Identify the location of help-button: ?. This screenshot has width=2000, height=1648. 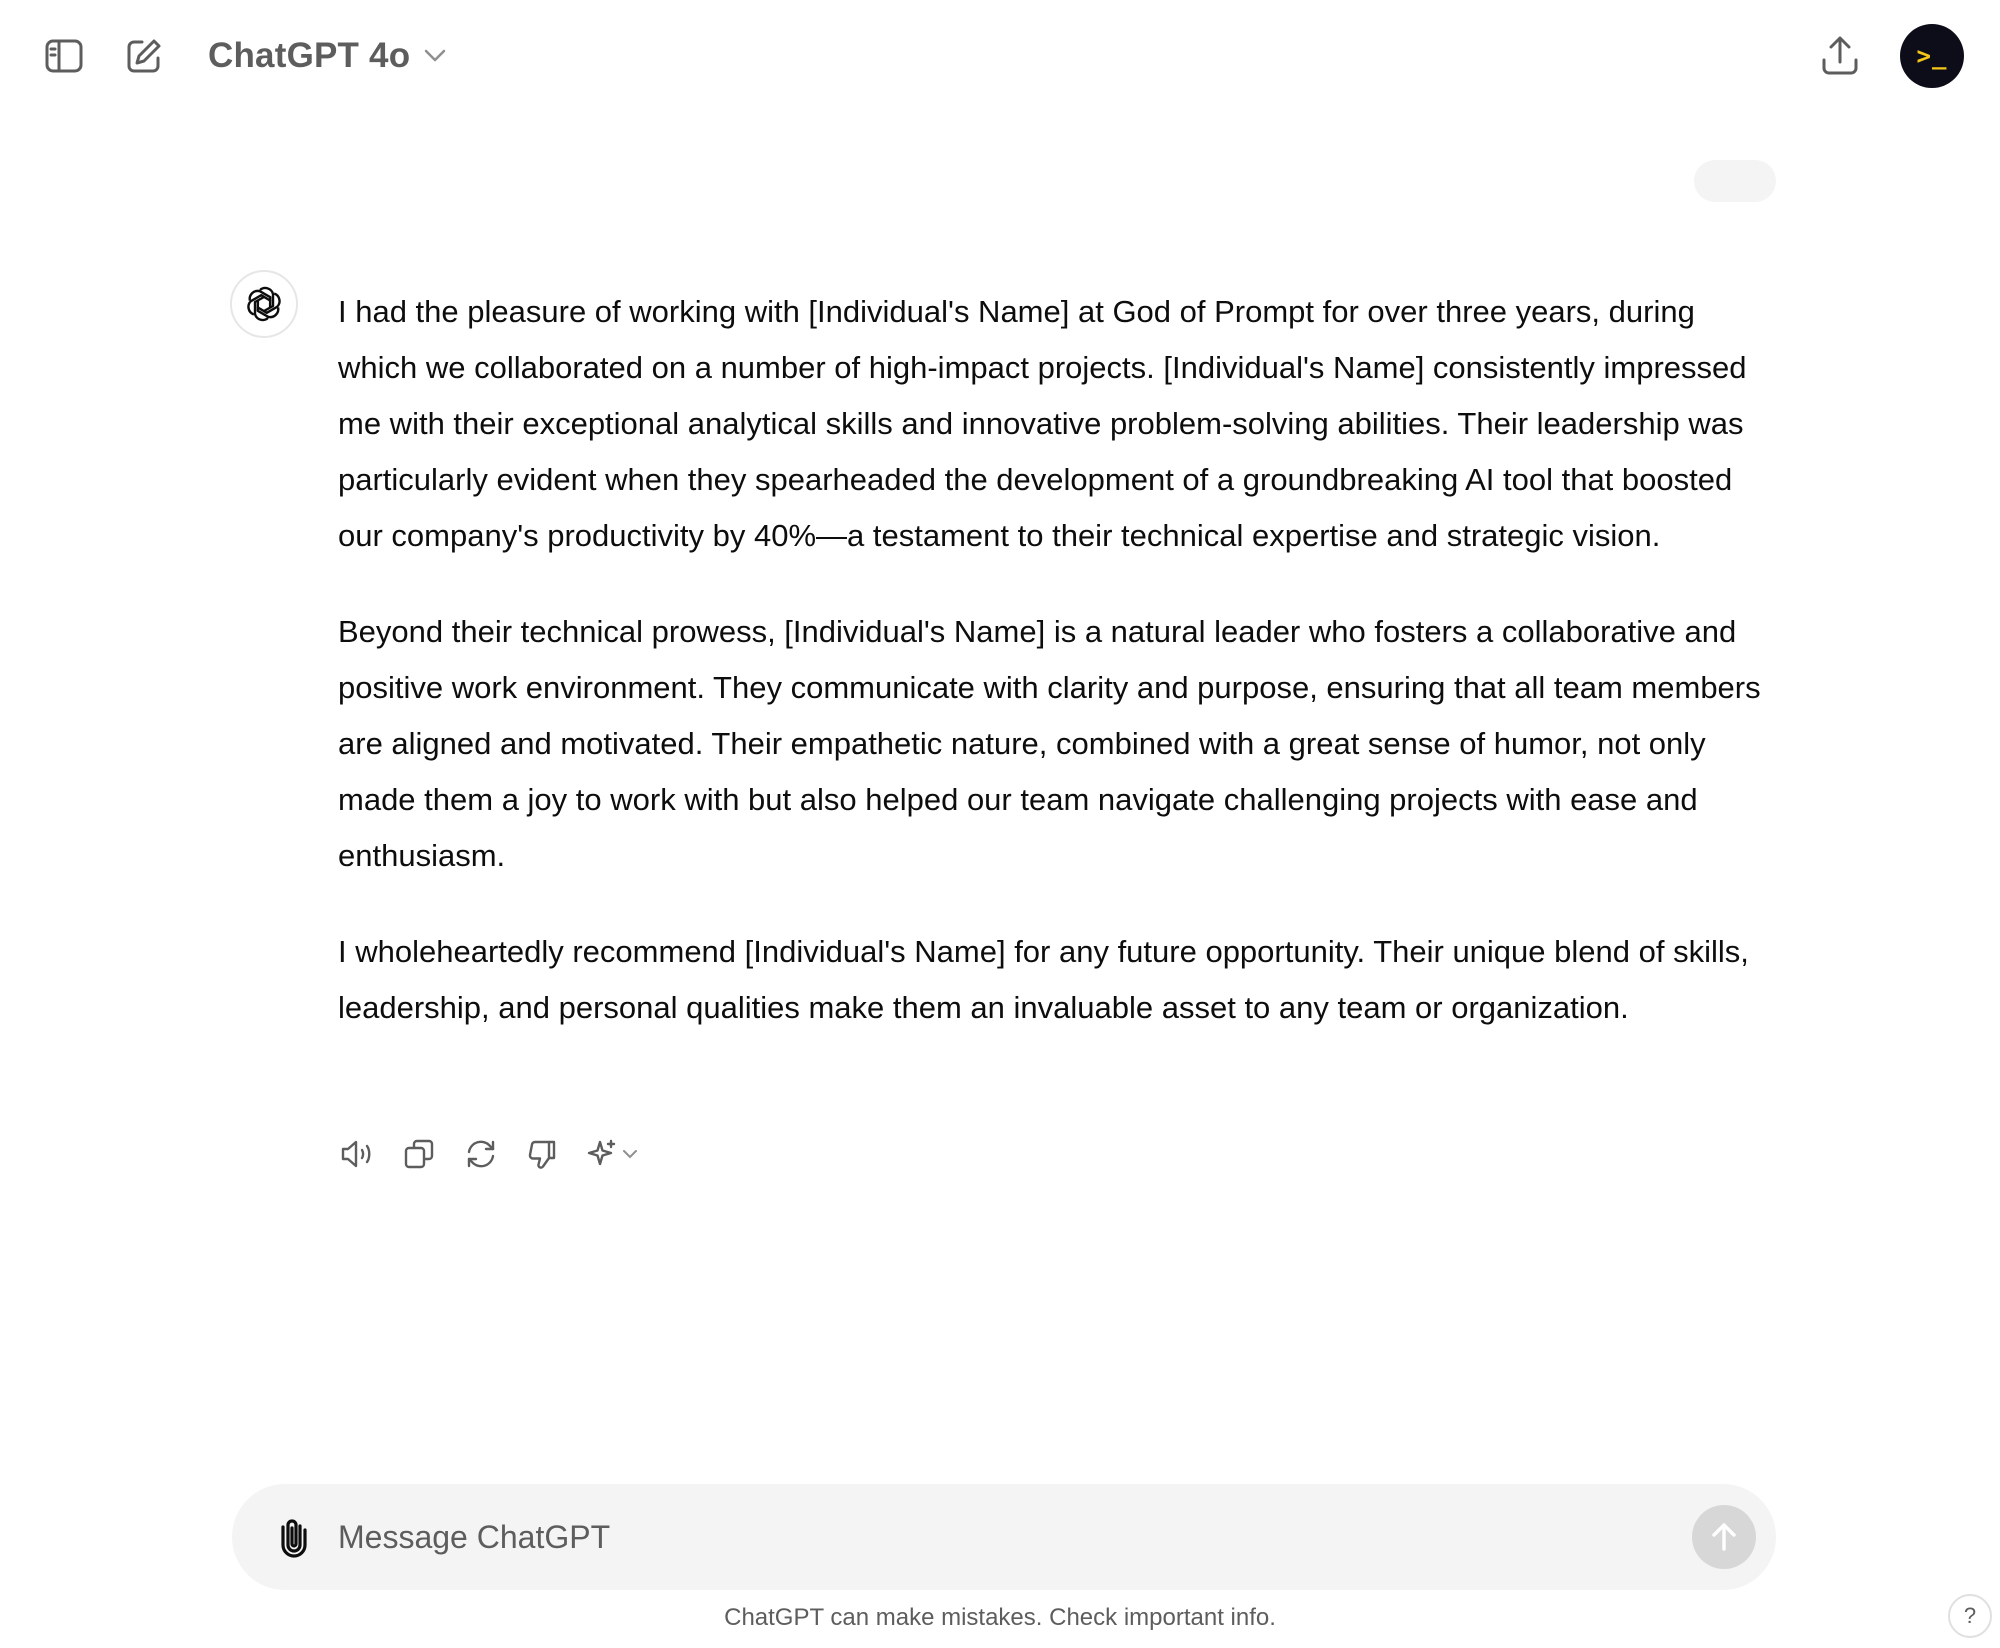
(1970, 1616).